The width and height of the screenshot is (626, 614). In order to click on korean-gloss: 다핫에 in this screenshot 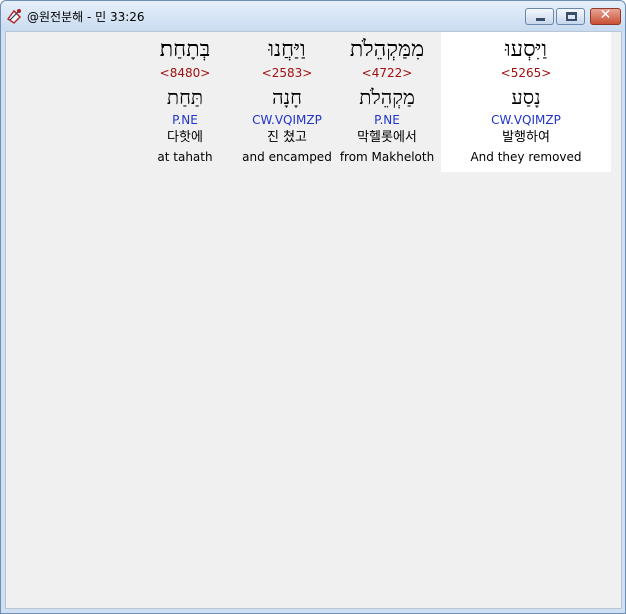, I will do `click(185, 137)`.